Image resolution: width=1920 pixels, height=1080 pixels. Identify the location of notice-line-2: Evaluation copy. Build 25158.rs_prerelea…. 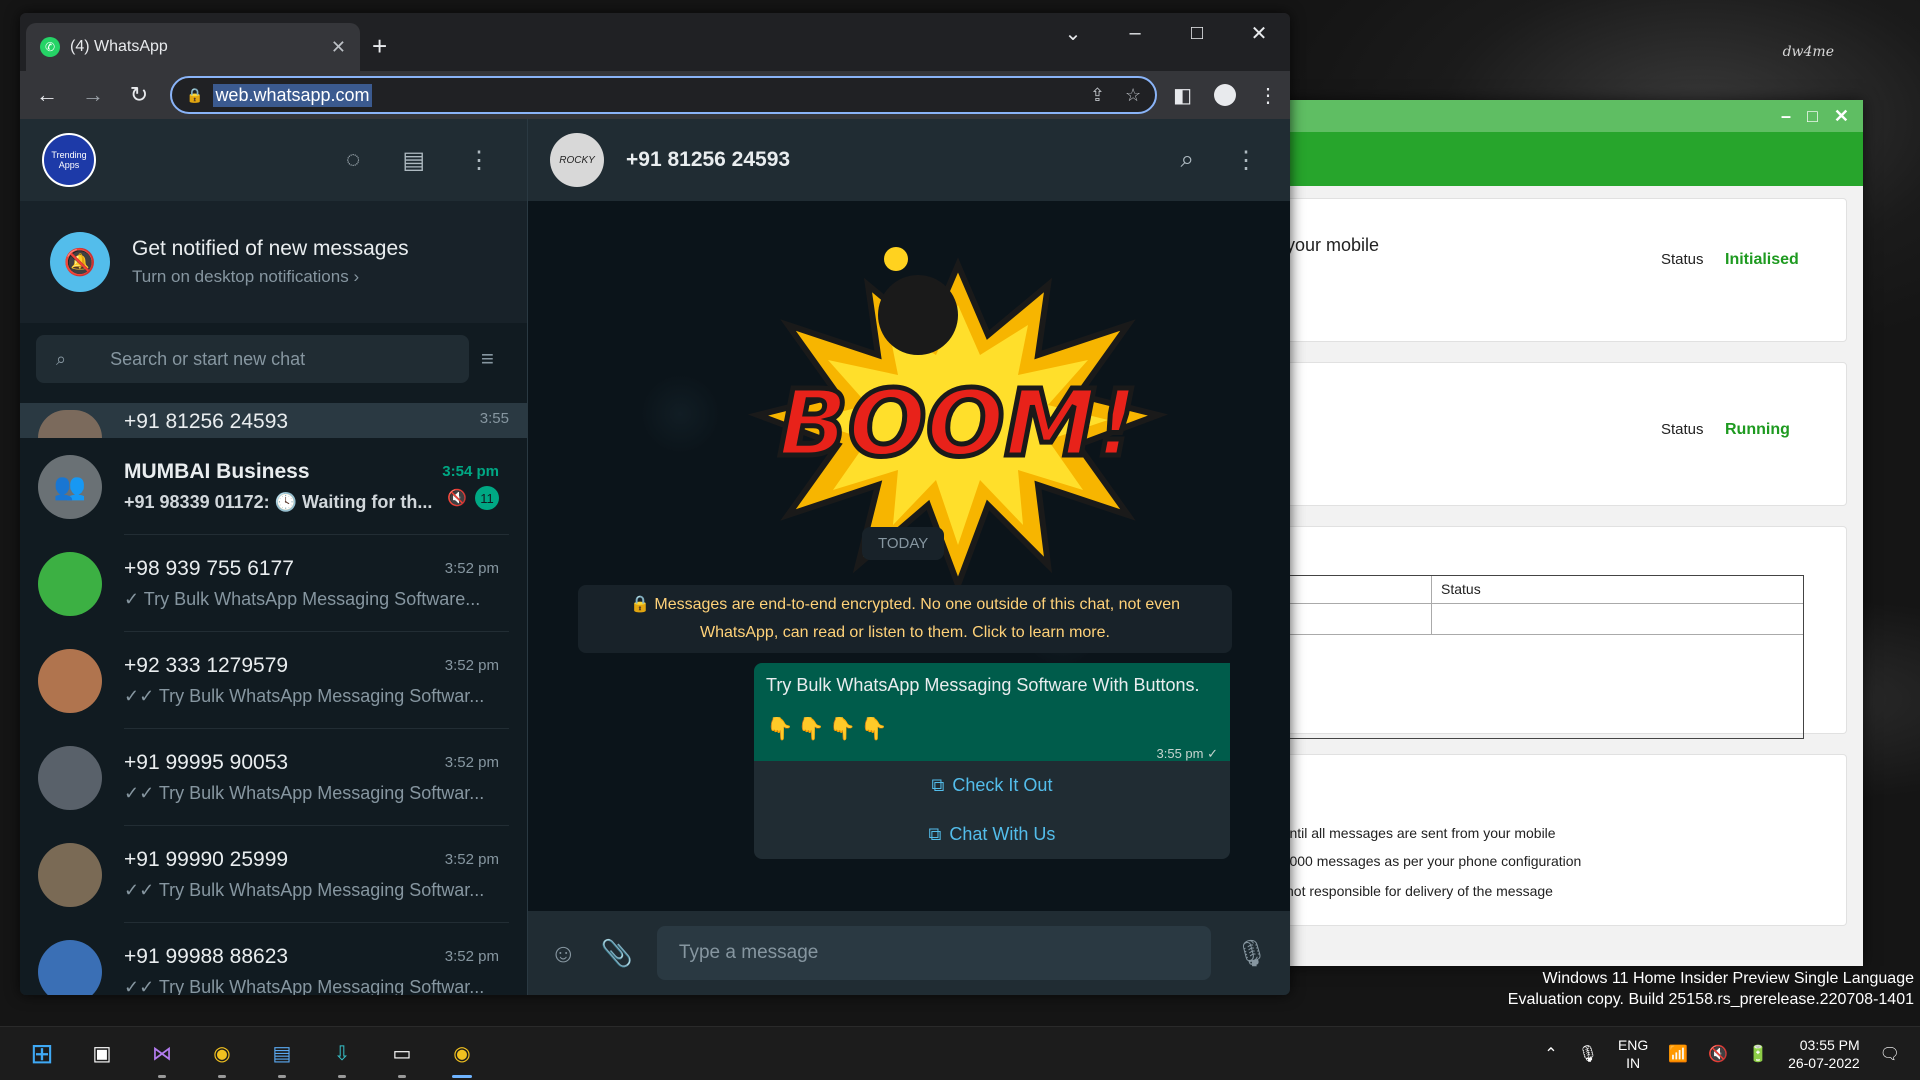
(1710, 999).